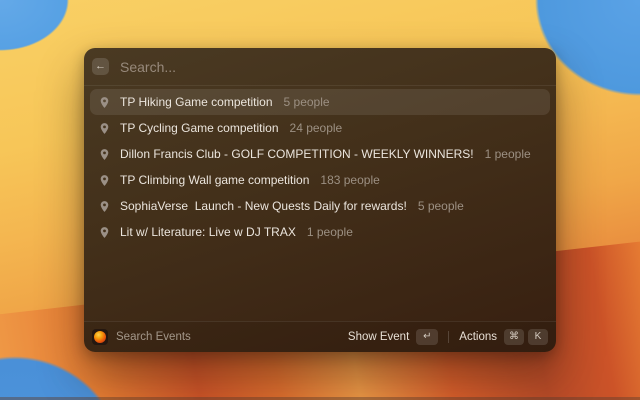 The image size is (640, 400). What do you see at coordinates (208, 232) in the screenshot?
I see `event-title: Lit w/ Literature: Live w DJ TRAX` at bounding box center [208, 232].